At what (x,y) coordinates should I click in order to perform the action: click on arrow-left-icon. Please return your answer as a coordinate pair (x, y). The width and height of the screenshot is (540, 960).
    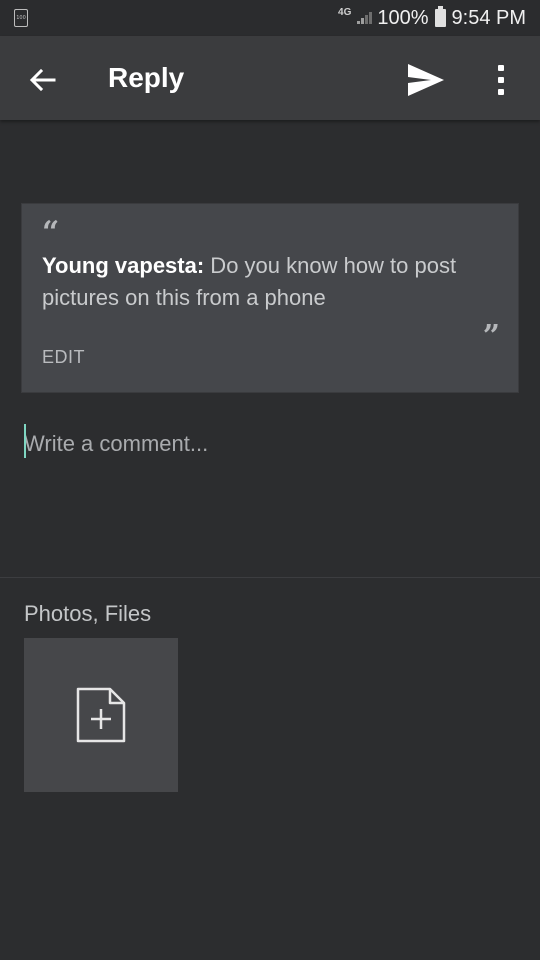
    Looking at the image, I should click on (42, 80).